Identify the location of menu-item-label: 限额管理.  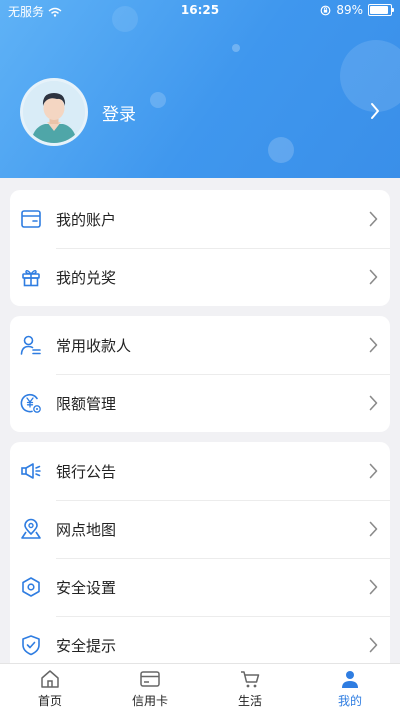
(86, 403).